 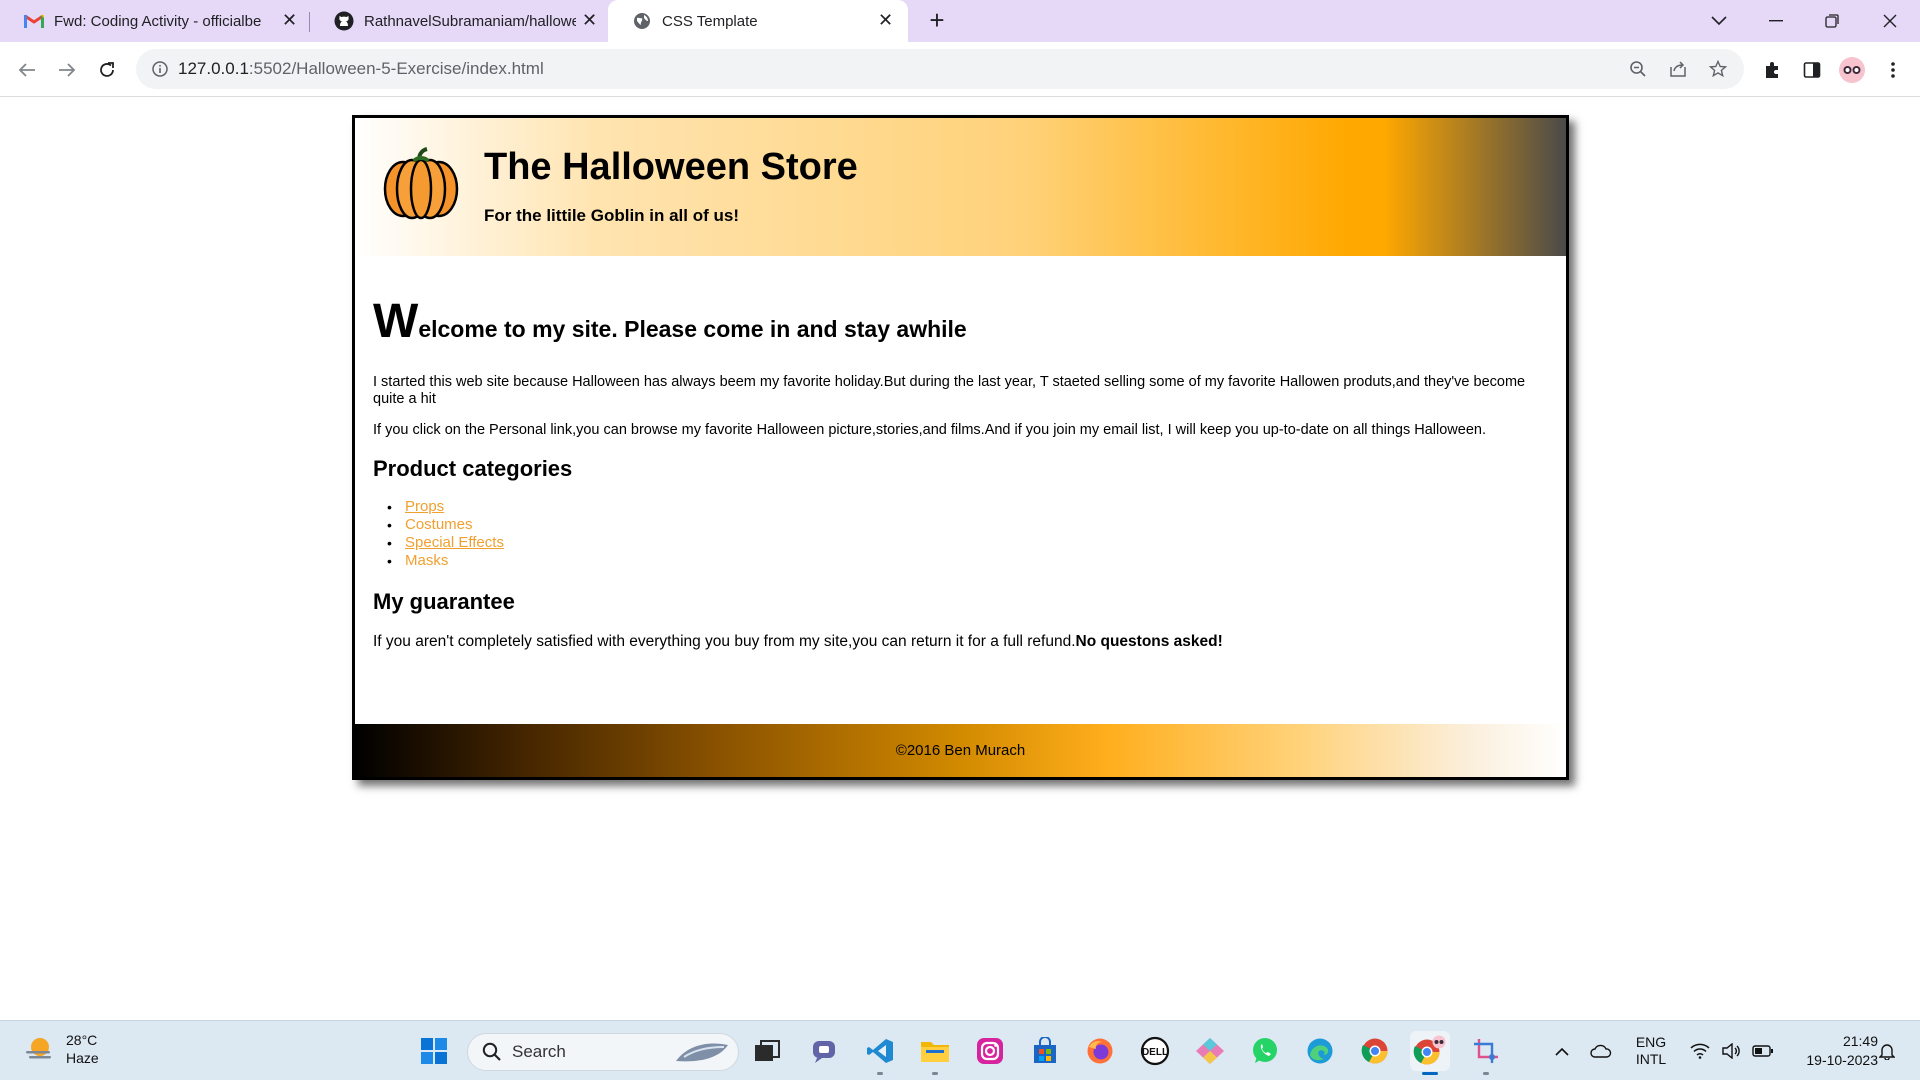 I want to click on tab-github: RathnavelSubramaniam/hallowe ✕, so click(x=458, y=21).